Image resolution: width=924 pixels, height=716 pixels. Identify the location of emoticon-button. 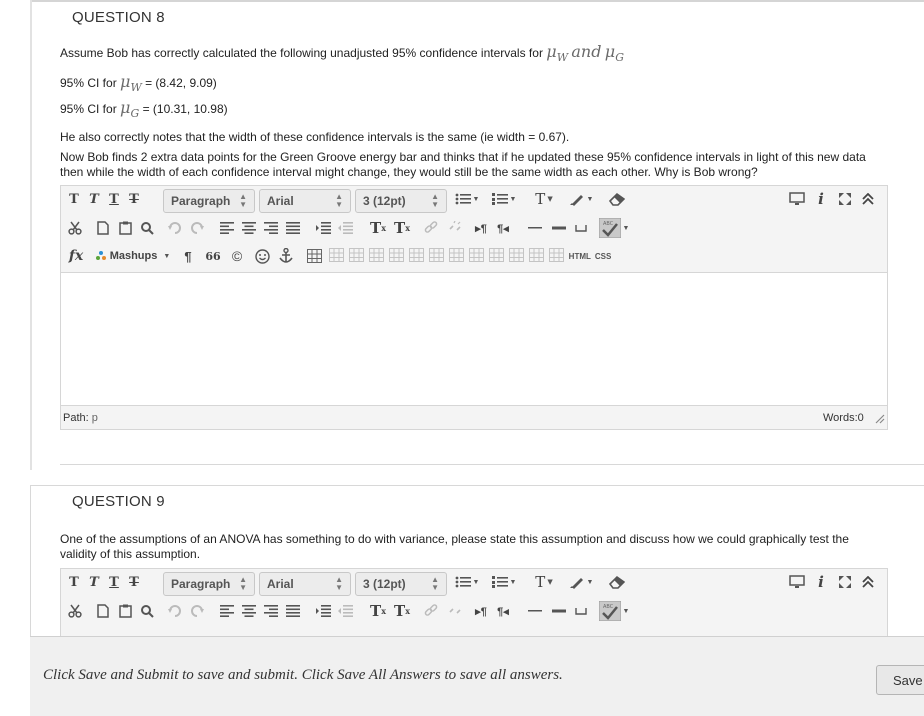
(262, 256).